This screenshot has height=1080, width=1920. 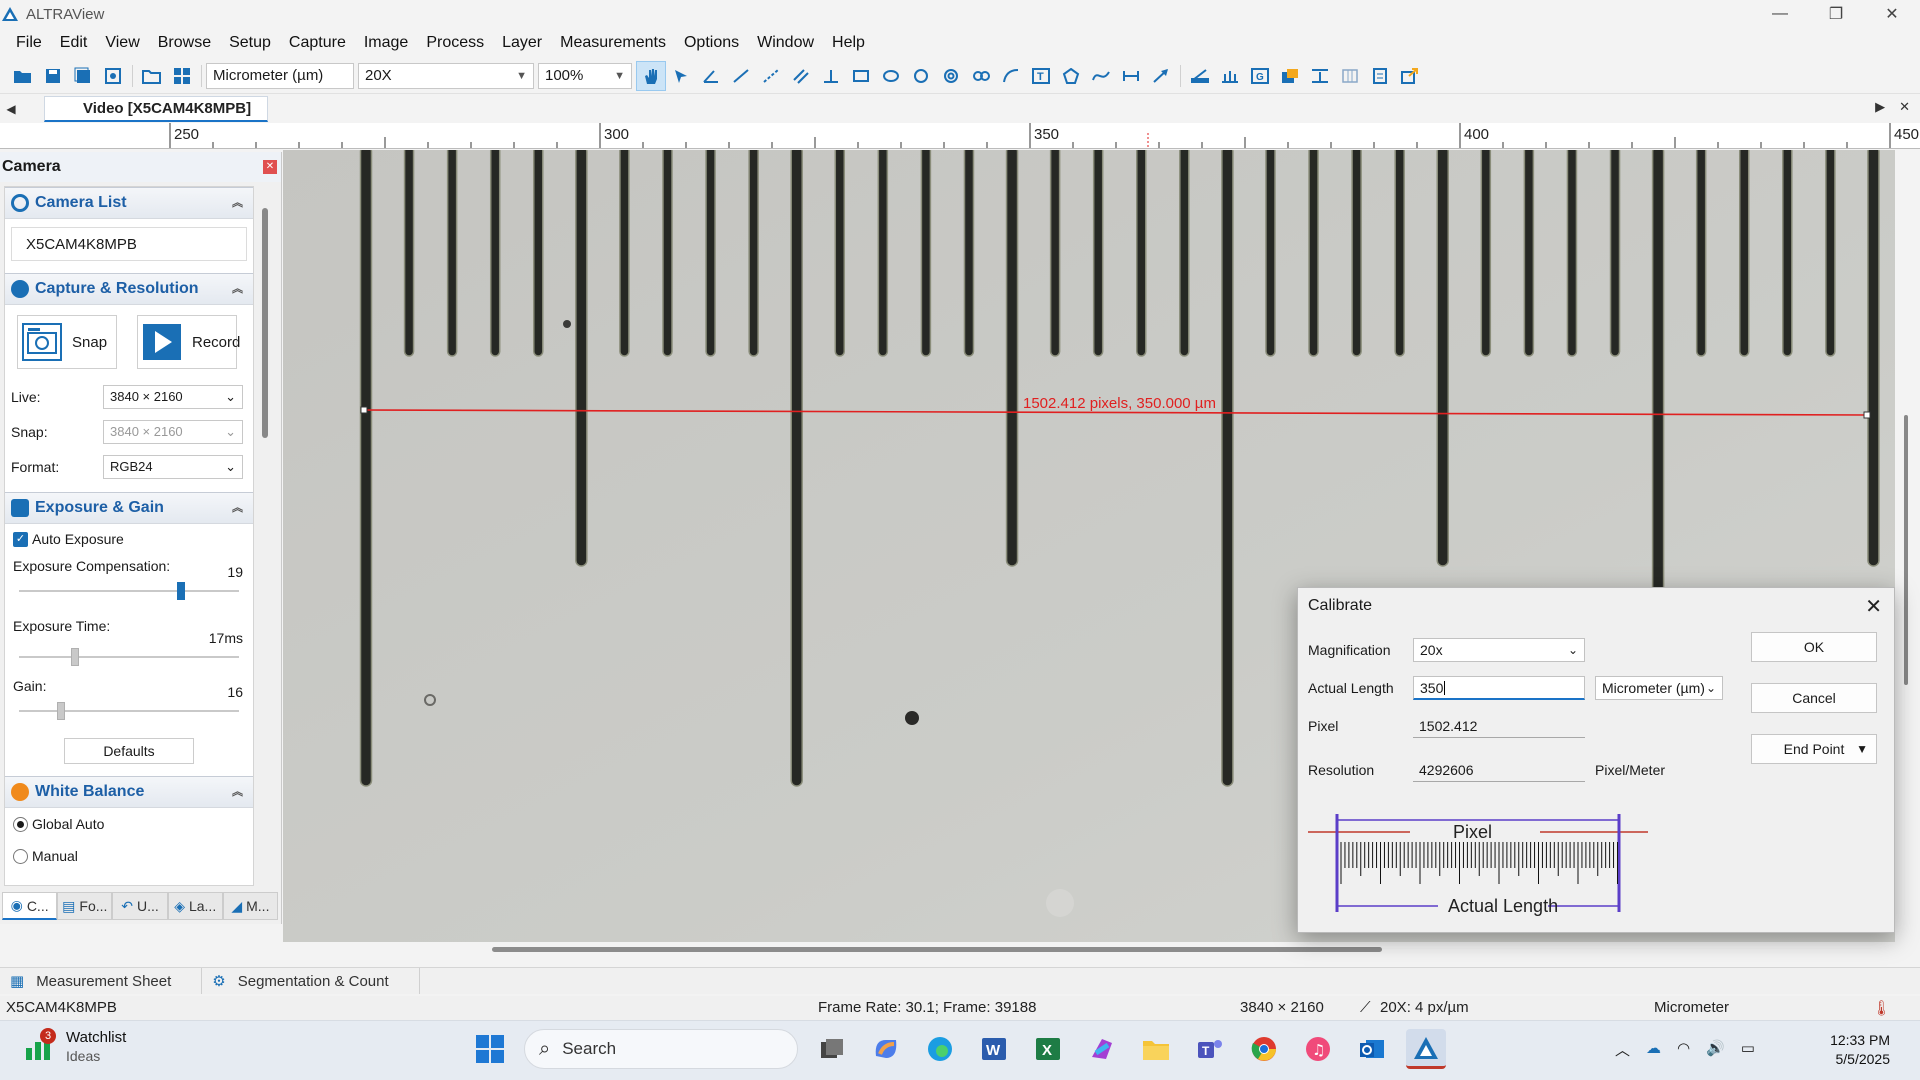 What do you see at coordinates (1873, 606) in the screenshot?
I see `close-dialog-icon: ✕` at bounding box center [1873, 606].